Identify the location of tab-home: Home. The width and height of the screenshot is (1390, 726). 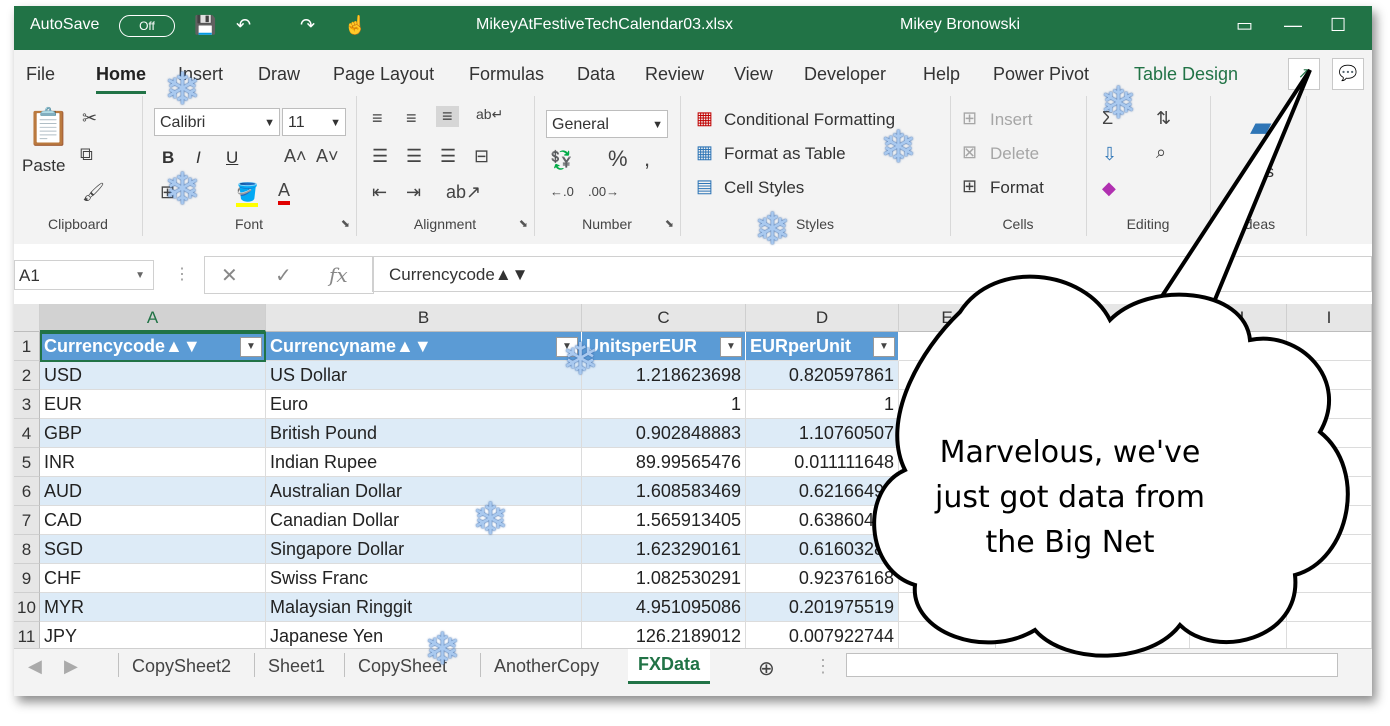
(121, 79).